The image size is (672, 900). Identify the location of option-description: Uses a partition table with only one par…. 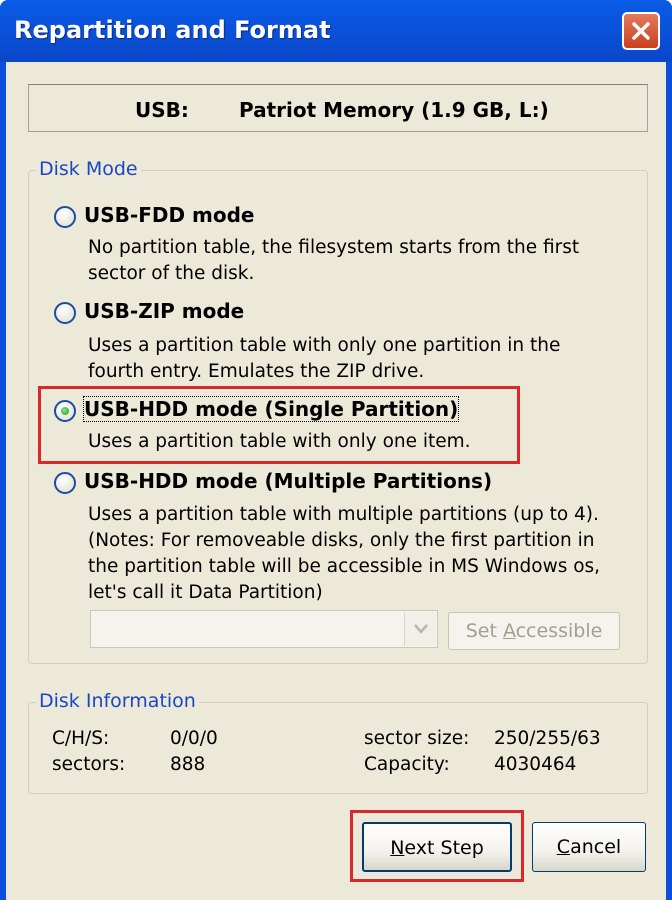
(324, 359).